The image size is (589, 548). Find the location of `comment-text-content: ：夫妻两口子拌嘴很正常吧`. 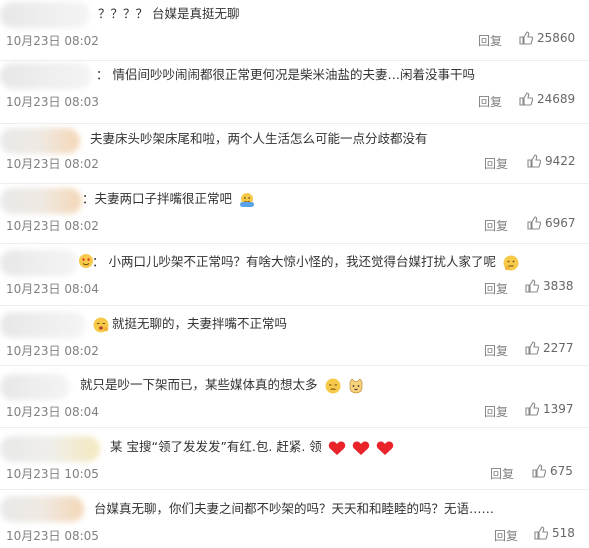

comment-text-content: ：夫妻两口子拌嘴很正常吧 is located at coordinates (157, 198).